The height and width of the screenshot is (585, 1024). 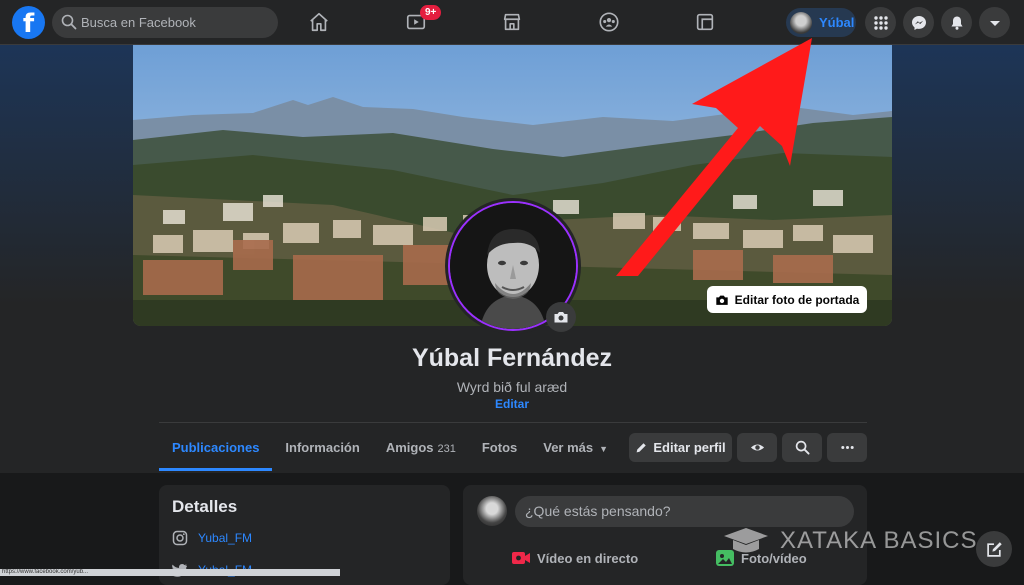 I want to click on edit-profile-label: Editar perfil, so click(x=689, y=447).